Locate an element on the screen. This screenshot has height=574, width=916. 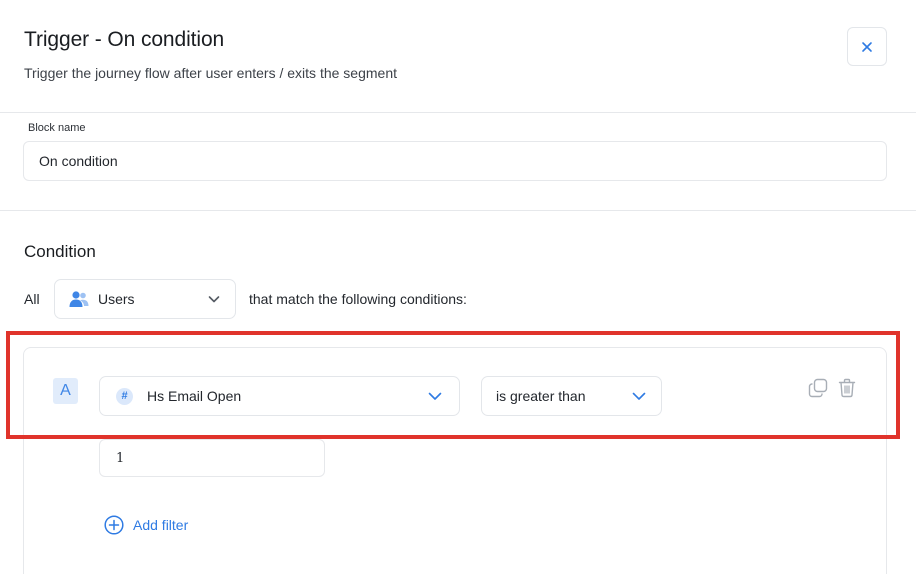
close-button is located at coordinates (867, 46).